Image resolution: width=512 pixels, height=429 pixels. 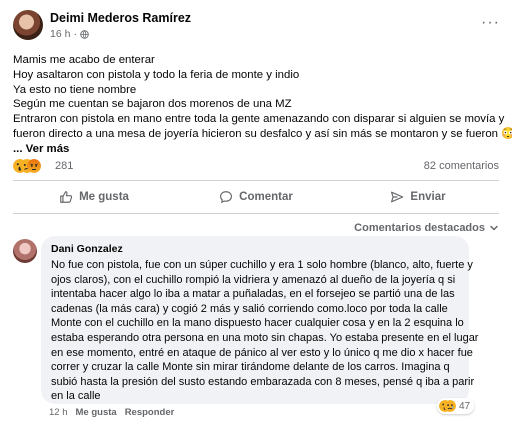 I want to click on commenter-avatar, so click(x=25, y=251).